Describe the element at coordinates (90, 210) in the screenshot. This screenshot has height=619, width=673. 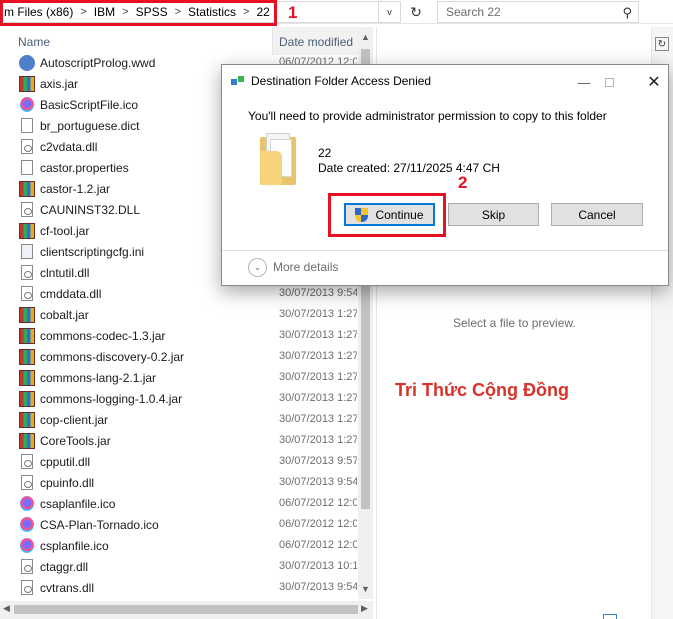
I see `file-name: CAUNINST32.DLL` at that location.